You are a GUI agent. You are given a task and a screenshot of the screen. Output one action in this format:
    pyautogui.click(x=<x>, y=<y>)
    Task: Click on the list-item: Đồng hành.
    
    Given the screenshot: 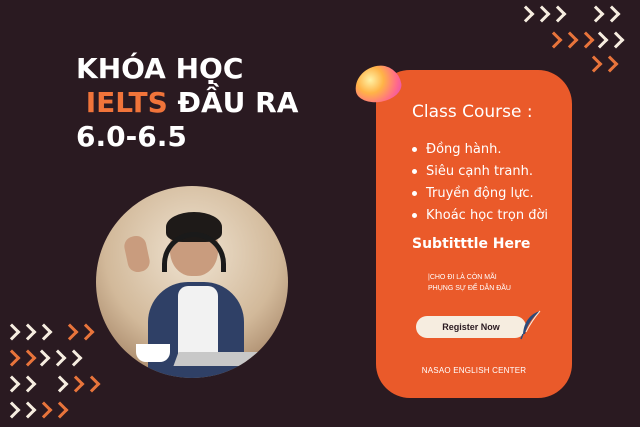 What is the action you would take?
    pyautogui.click(x=480, y=149)
    